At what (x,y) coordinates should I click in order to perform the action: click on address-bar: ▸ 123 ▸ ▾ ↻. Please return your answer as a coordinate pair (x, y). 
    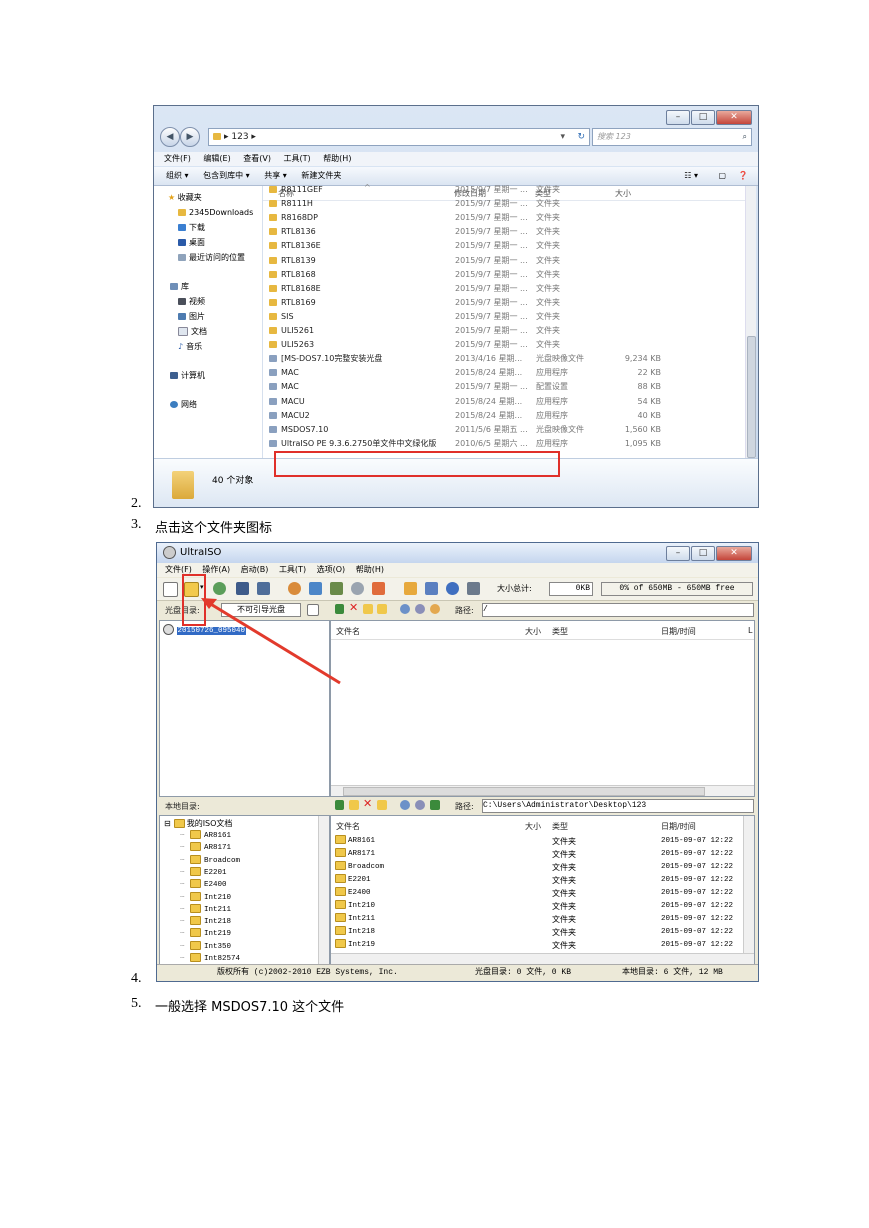
    Looking at the image, I should click on (399, 137).